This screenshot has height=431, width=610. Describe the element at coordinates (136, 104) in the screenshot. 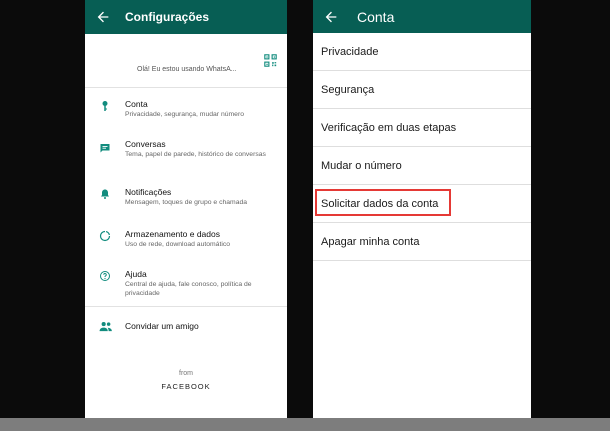

I see `settings-item-title: Conta` at that location.